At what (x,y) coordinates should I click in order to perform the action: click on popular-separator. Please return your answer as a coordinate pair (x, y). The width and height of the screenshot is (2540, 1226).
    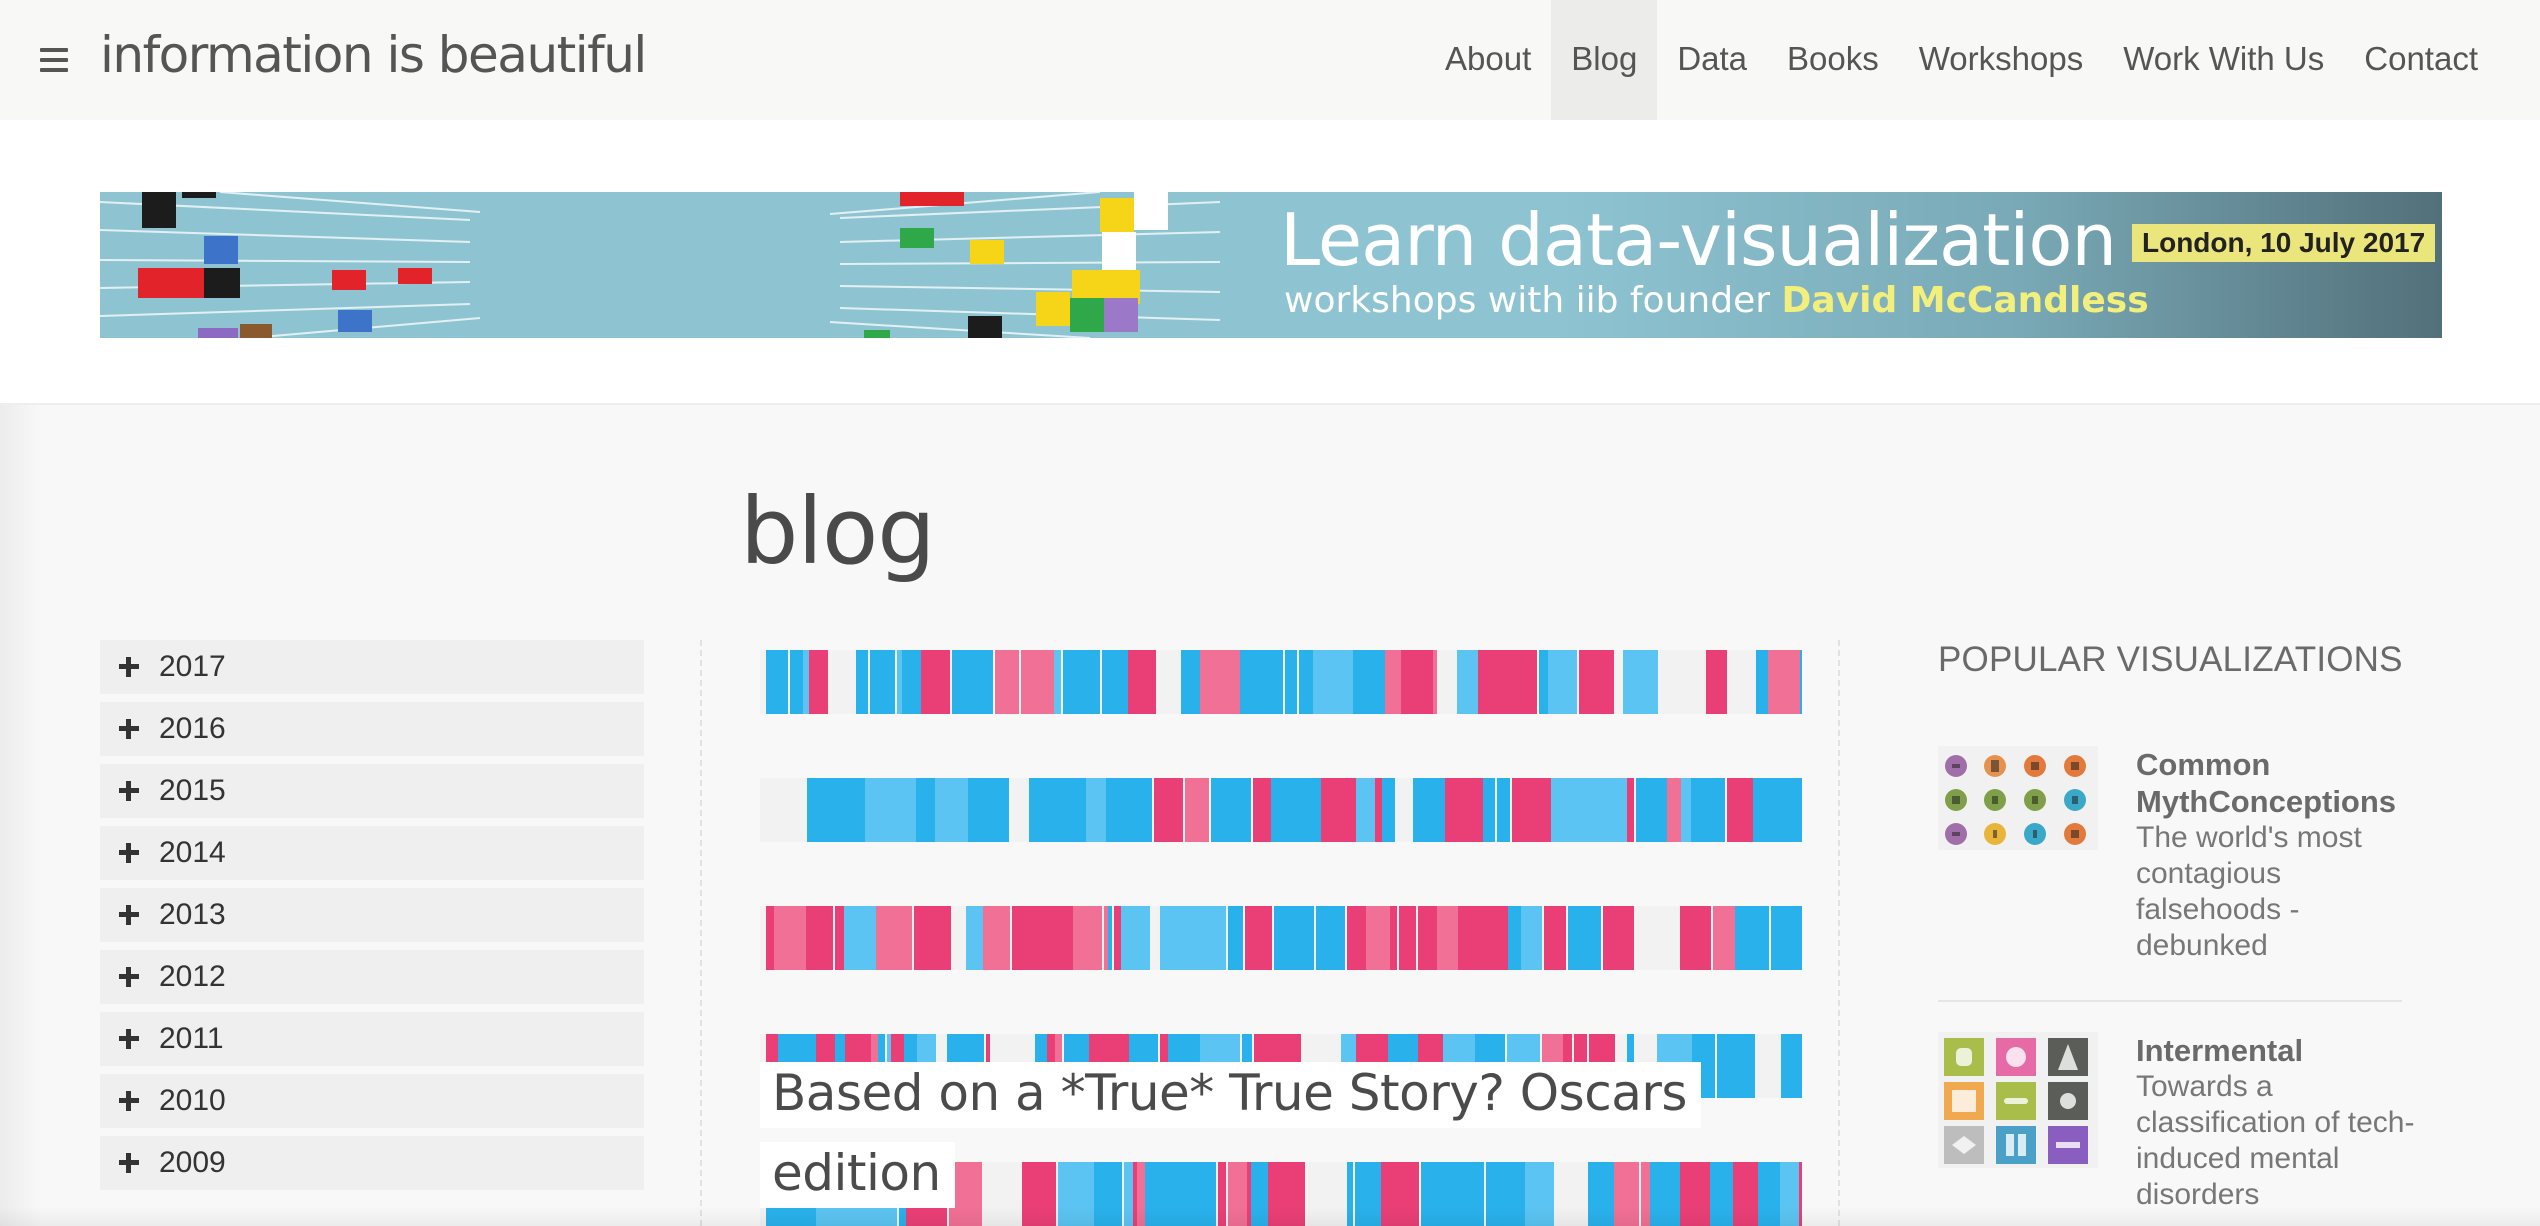
    Looking at the image, I should click on (2170, 1001).